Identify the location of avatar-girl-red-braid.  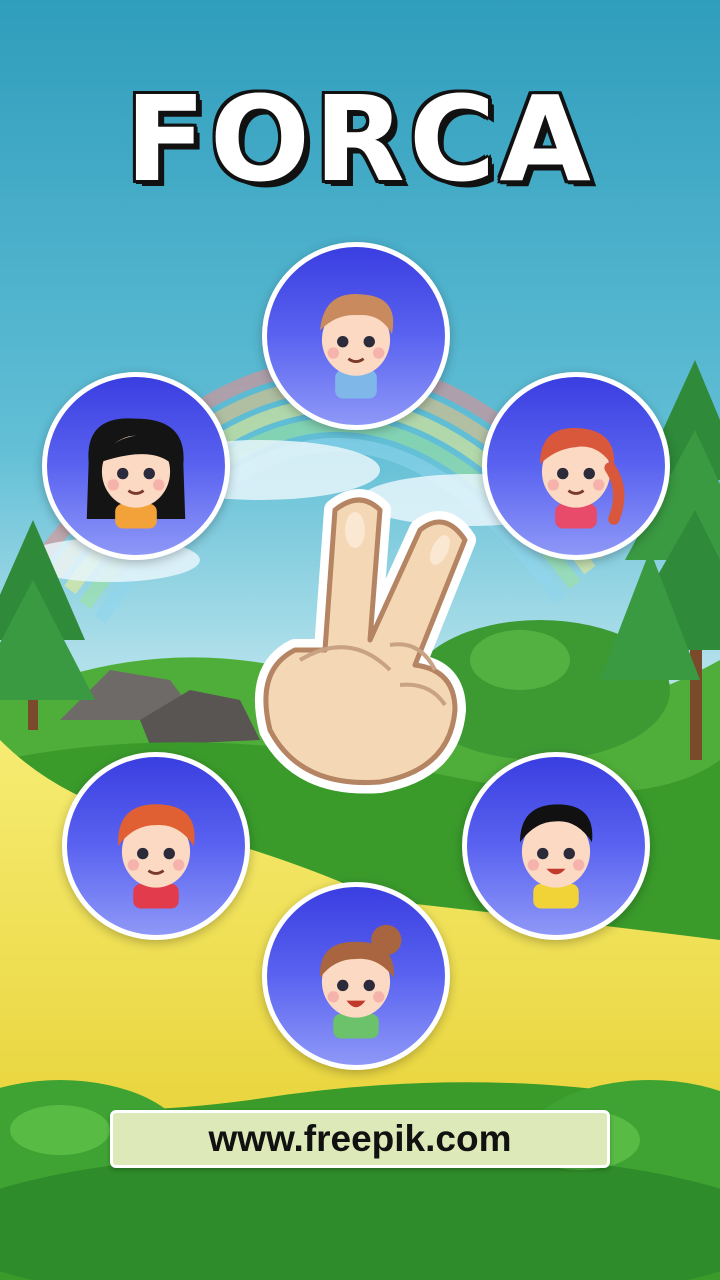
(576, 466).